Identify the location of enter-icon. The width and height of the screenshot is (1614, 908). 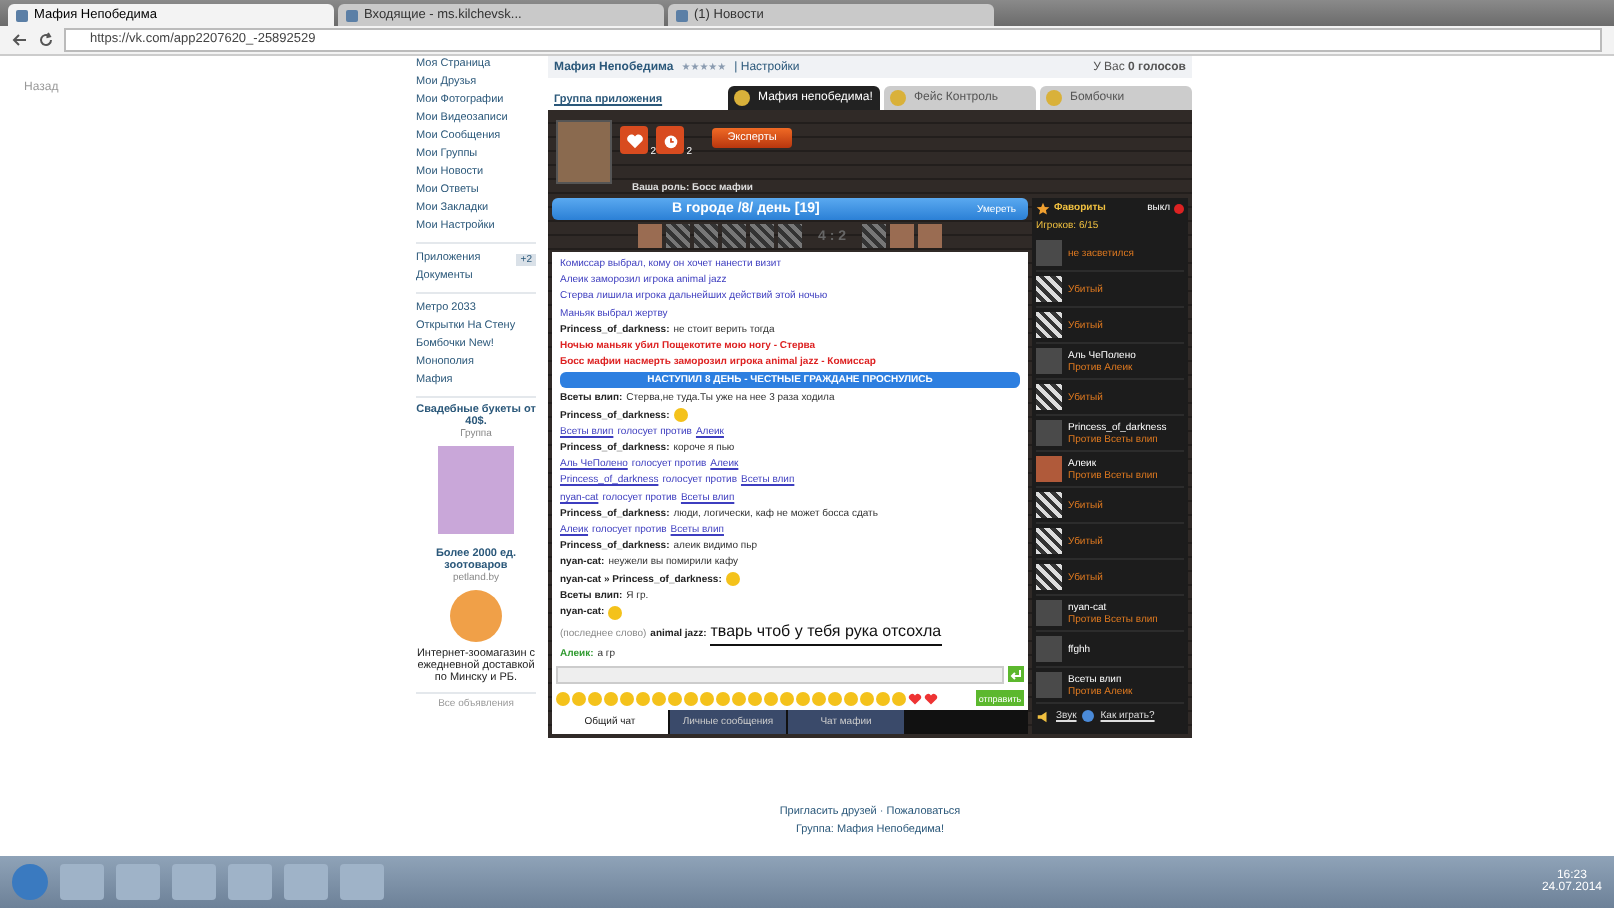
(1016, 674).